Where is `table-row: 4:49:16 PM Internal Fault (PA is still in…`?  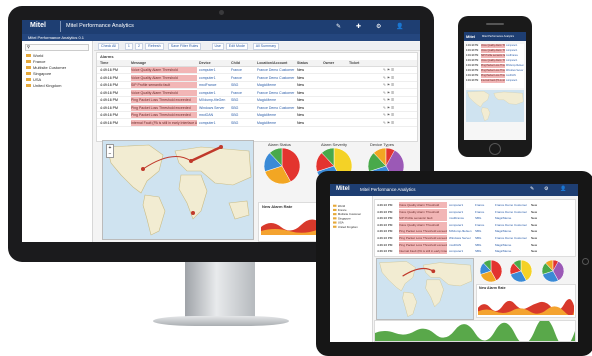
table-row: 4:49:16 PM Internal Fault (PA is still in… is located at coordinates (257, 123).